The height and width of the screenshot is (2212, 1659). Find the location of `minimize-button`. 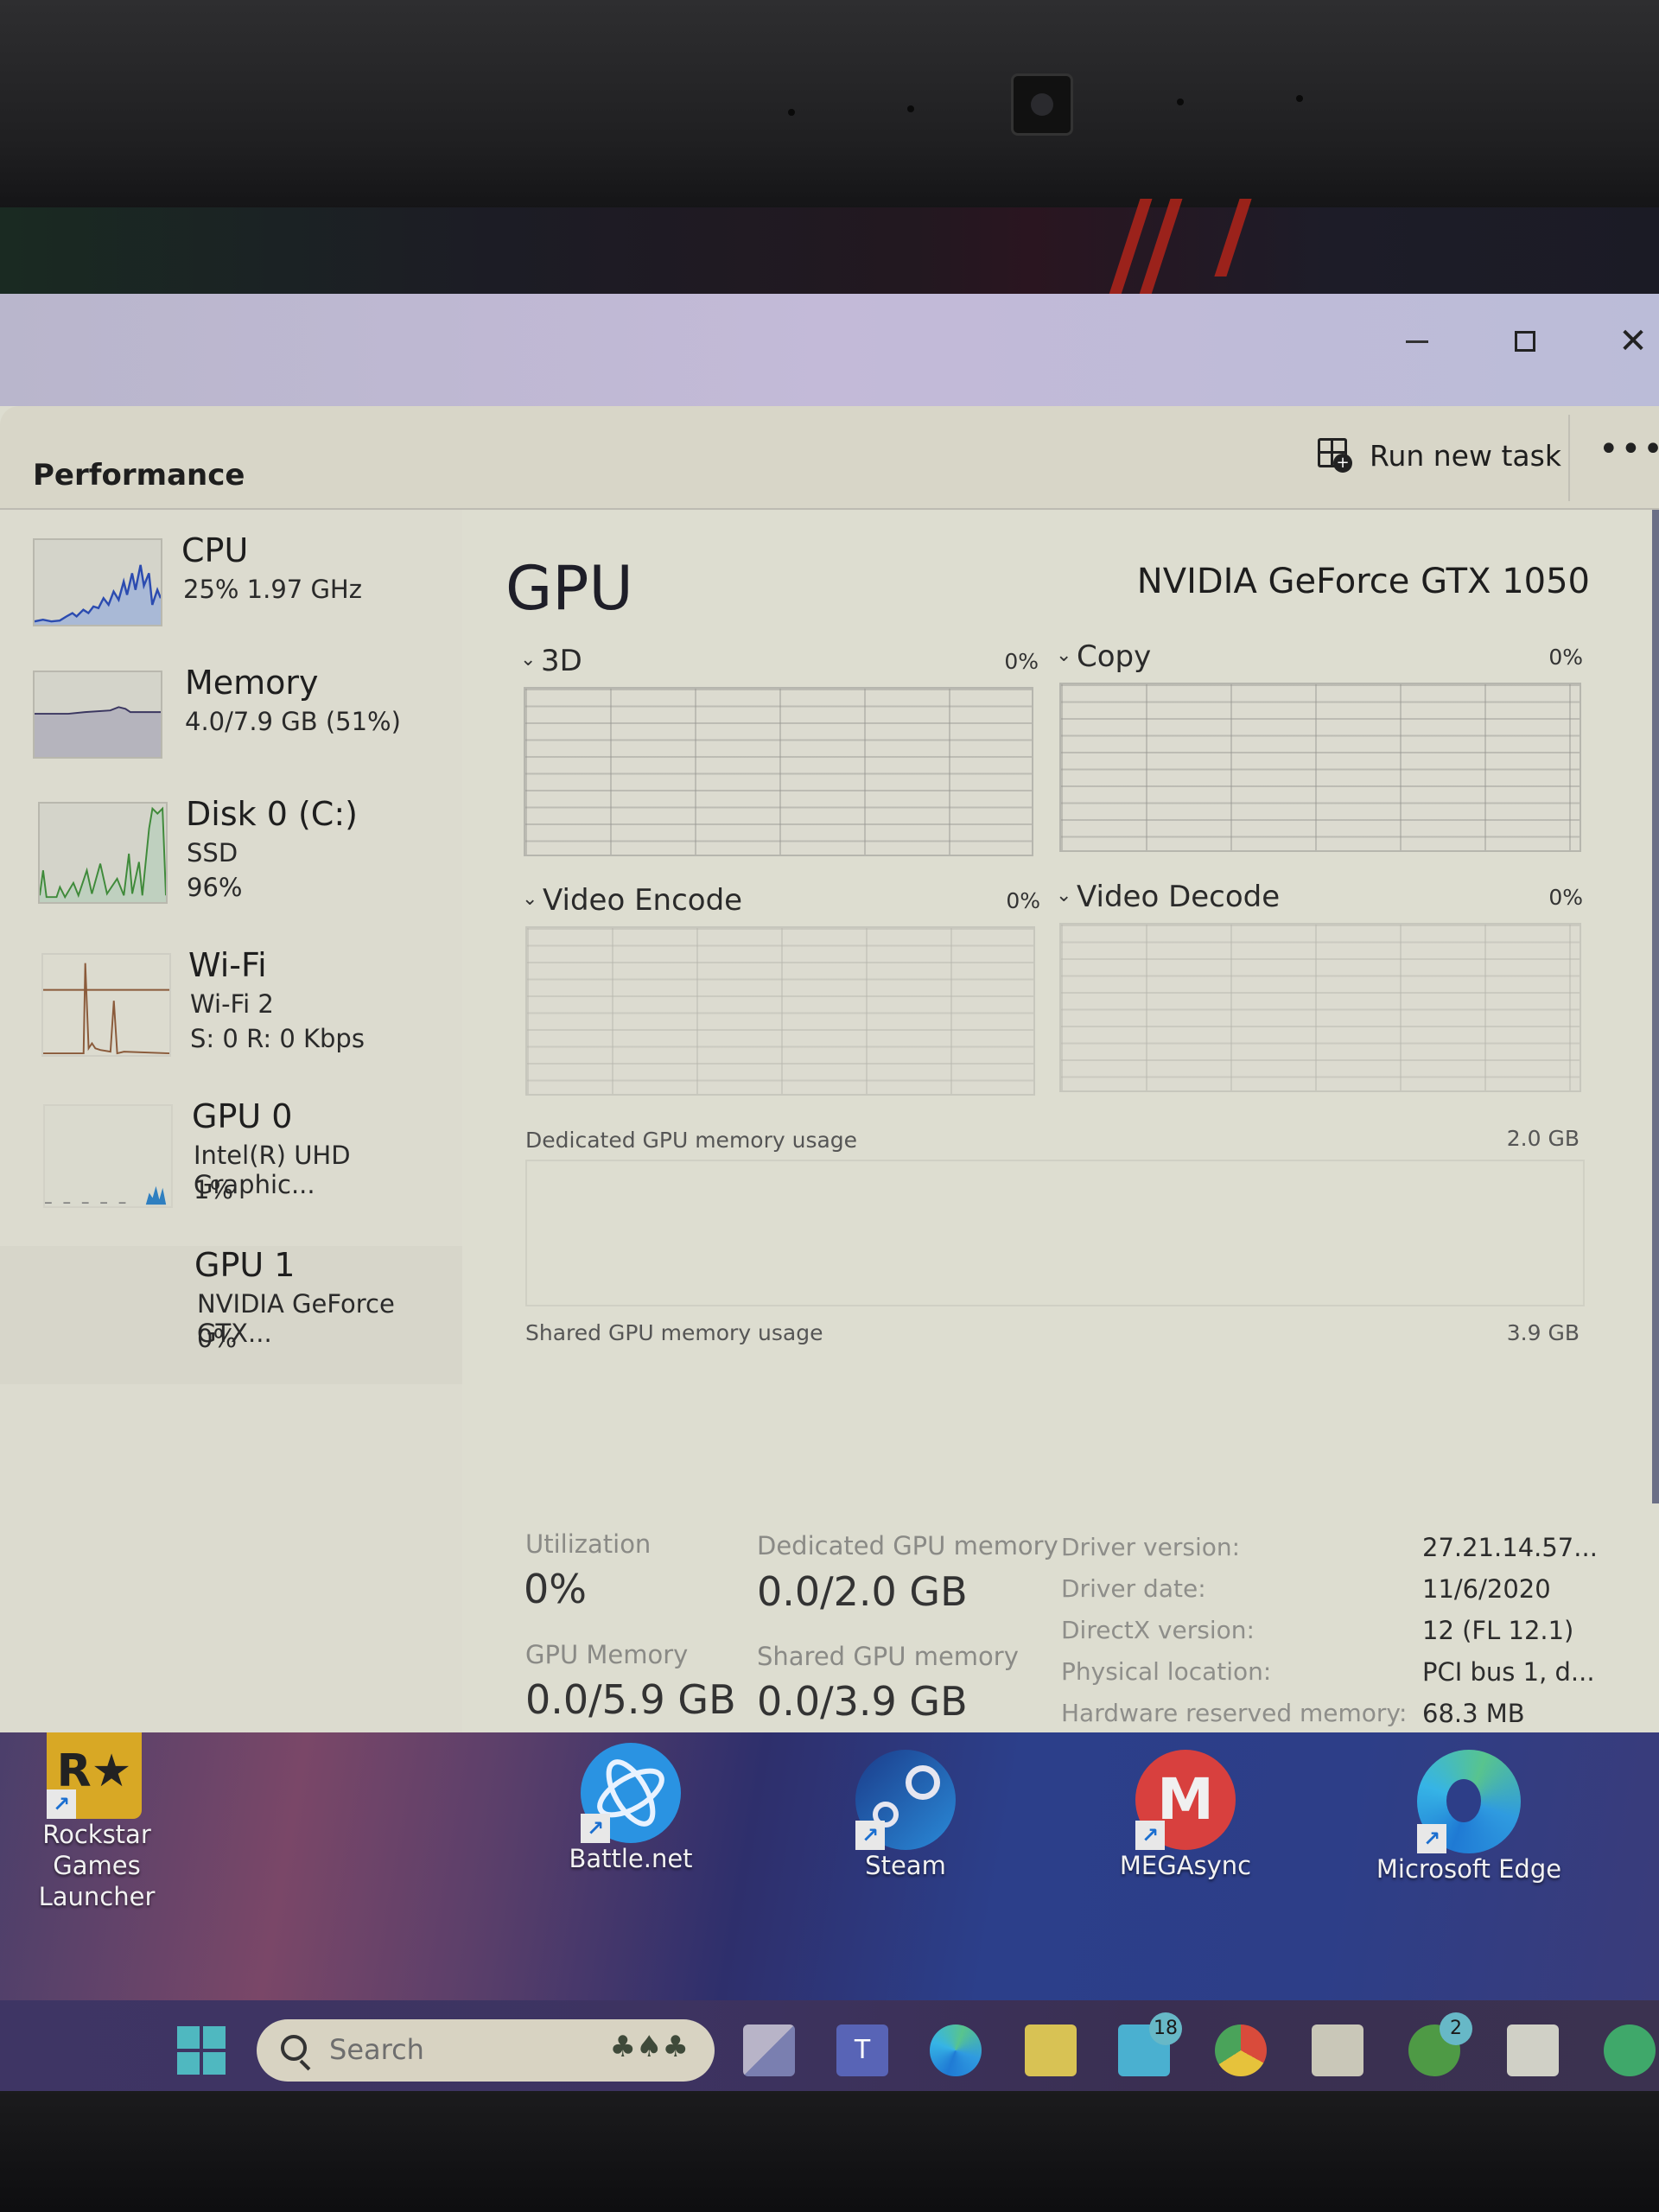

minimize-button is located at coordinates (1417, 341).